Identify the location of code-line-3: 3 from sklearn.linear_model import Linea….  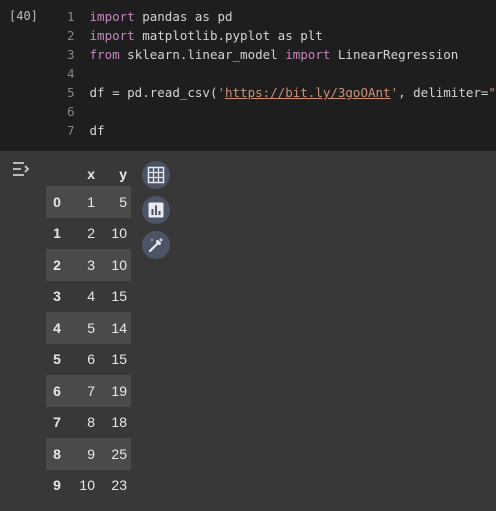
(262, 54).